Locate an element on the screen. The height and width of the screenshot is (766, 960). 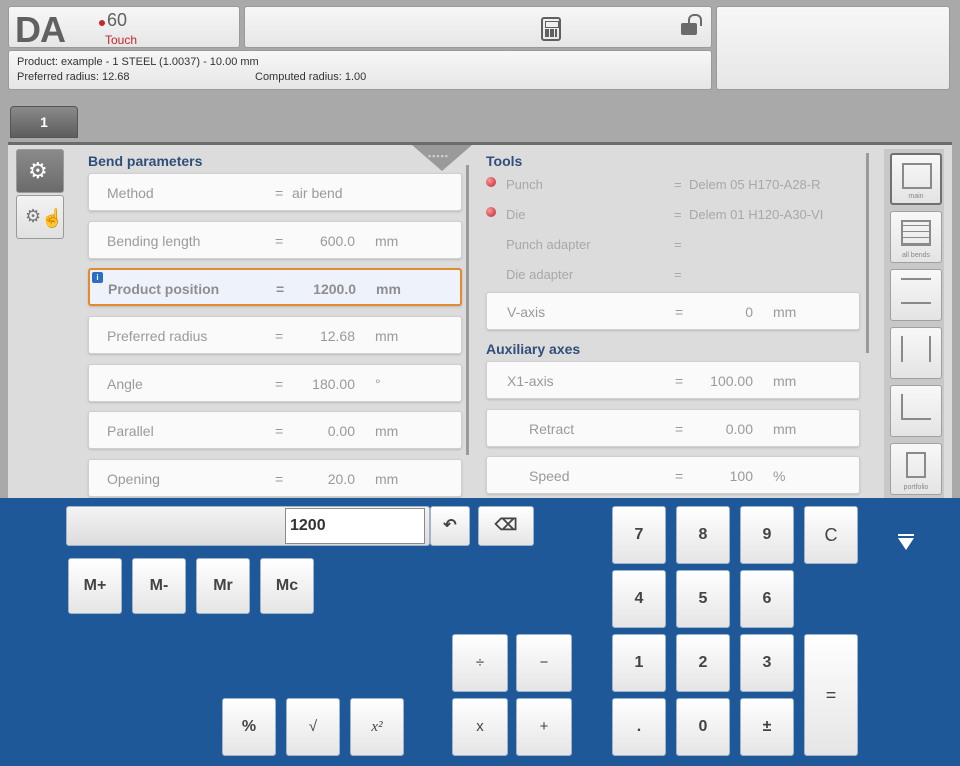
collapse-keypad-icon is located at coordinates (906, 544).